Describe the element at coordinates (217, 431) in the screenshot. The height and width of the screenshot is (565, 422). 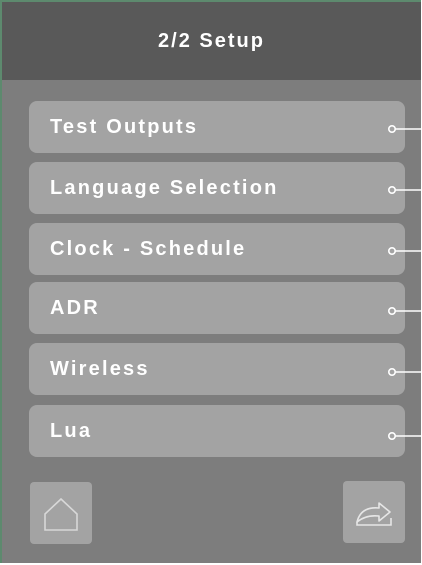
I see `menu-item-lua: Lua` at that location.